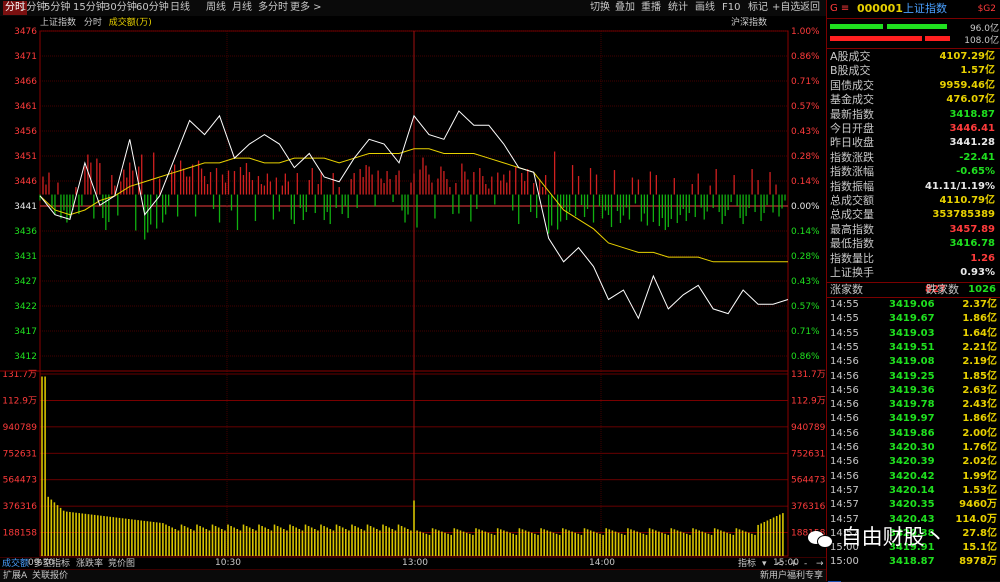 The width and height of the screenshot is (1000, 582). Describe the element at coordinates (808, 428) in the screenshot. I see `volume-tick-right: 940789` at that location.